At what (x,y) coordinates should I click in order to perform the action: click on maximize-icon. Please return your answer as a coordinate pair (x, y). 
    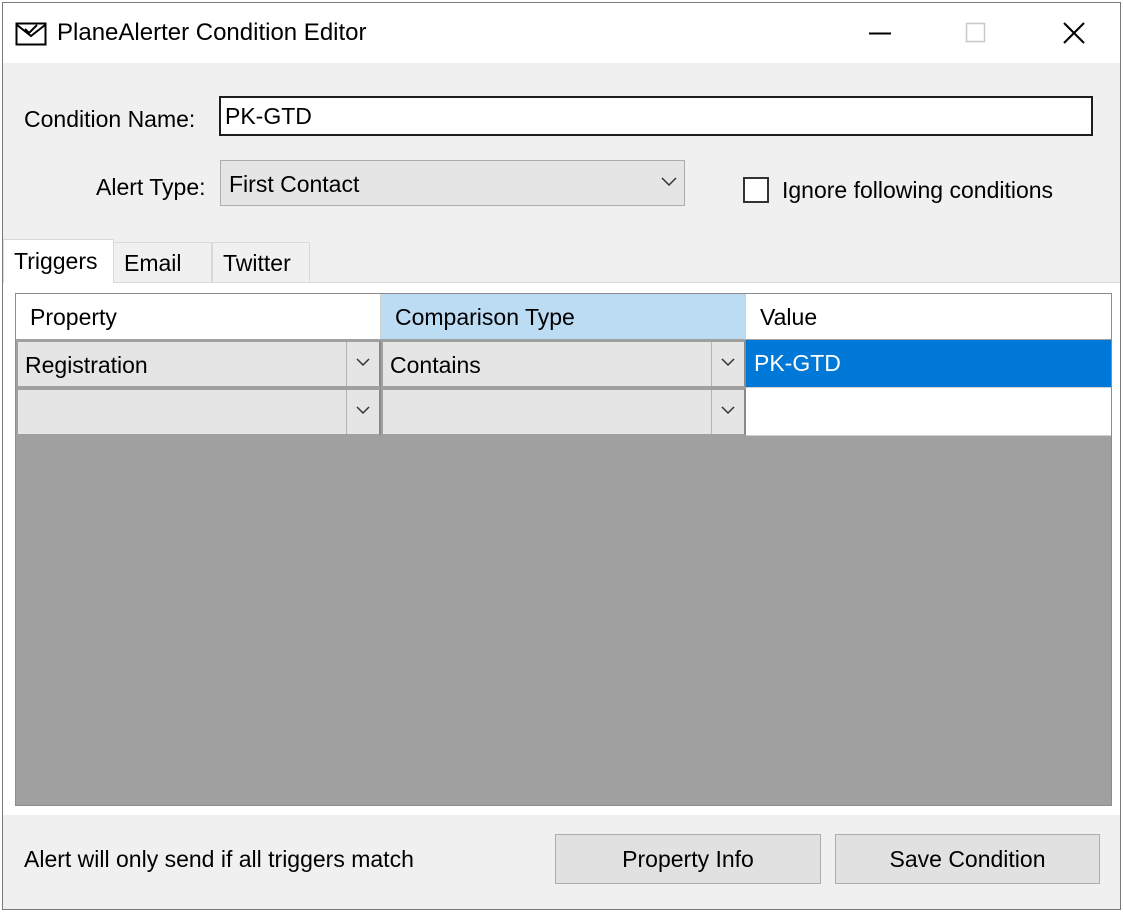
    Looking at the image, I should click on (975, 32).